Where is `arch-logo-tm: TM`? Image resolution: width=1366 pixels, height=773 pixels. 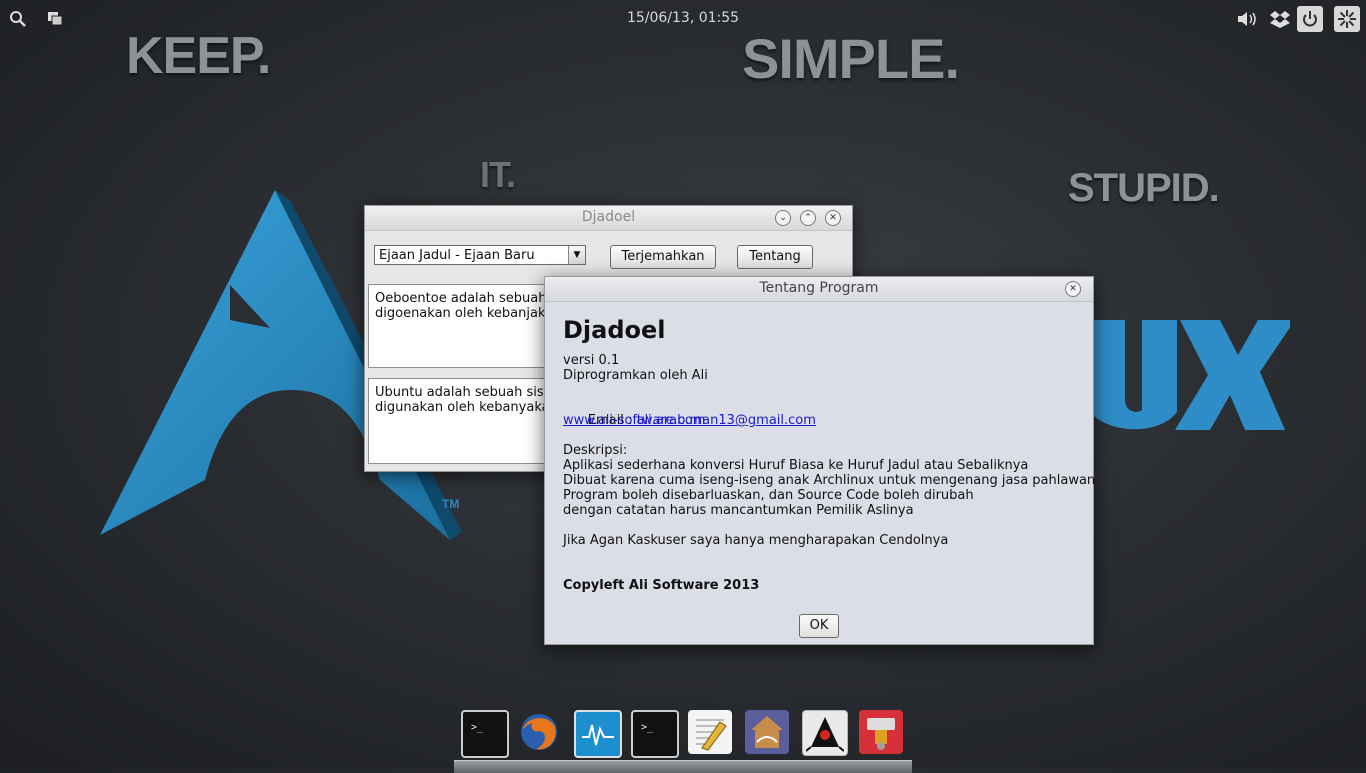
arch-logo-tm: TM is located at coordinates (450, 504).